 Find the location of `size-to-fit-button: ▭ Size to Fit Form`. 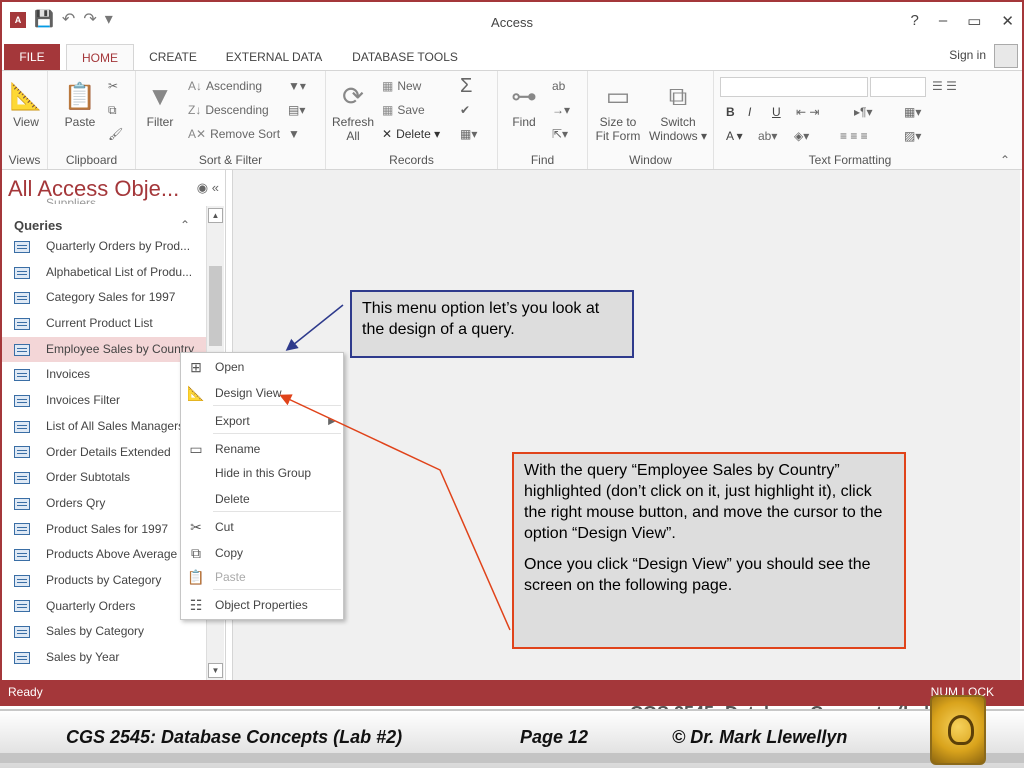

size-to-fit-button: ▭ Size to Fit Form is located at coordinates (618, 110).